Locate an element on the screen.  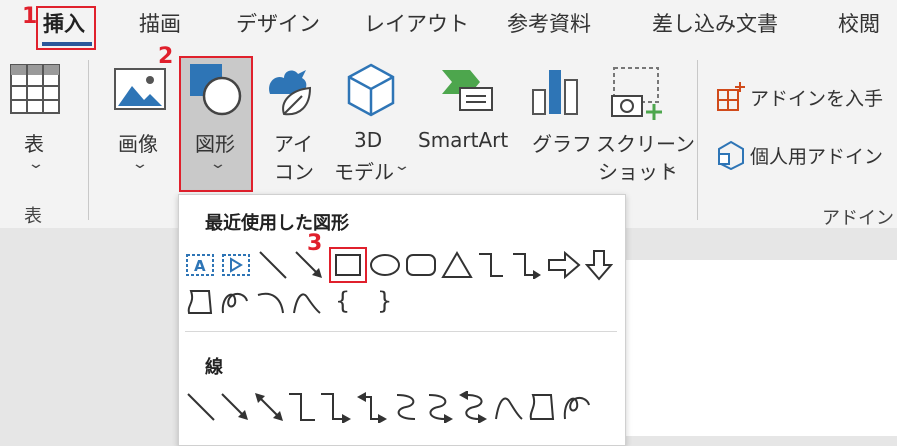
icons-icon is located at coordinates (290, 93).